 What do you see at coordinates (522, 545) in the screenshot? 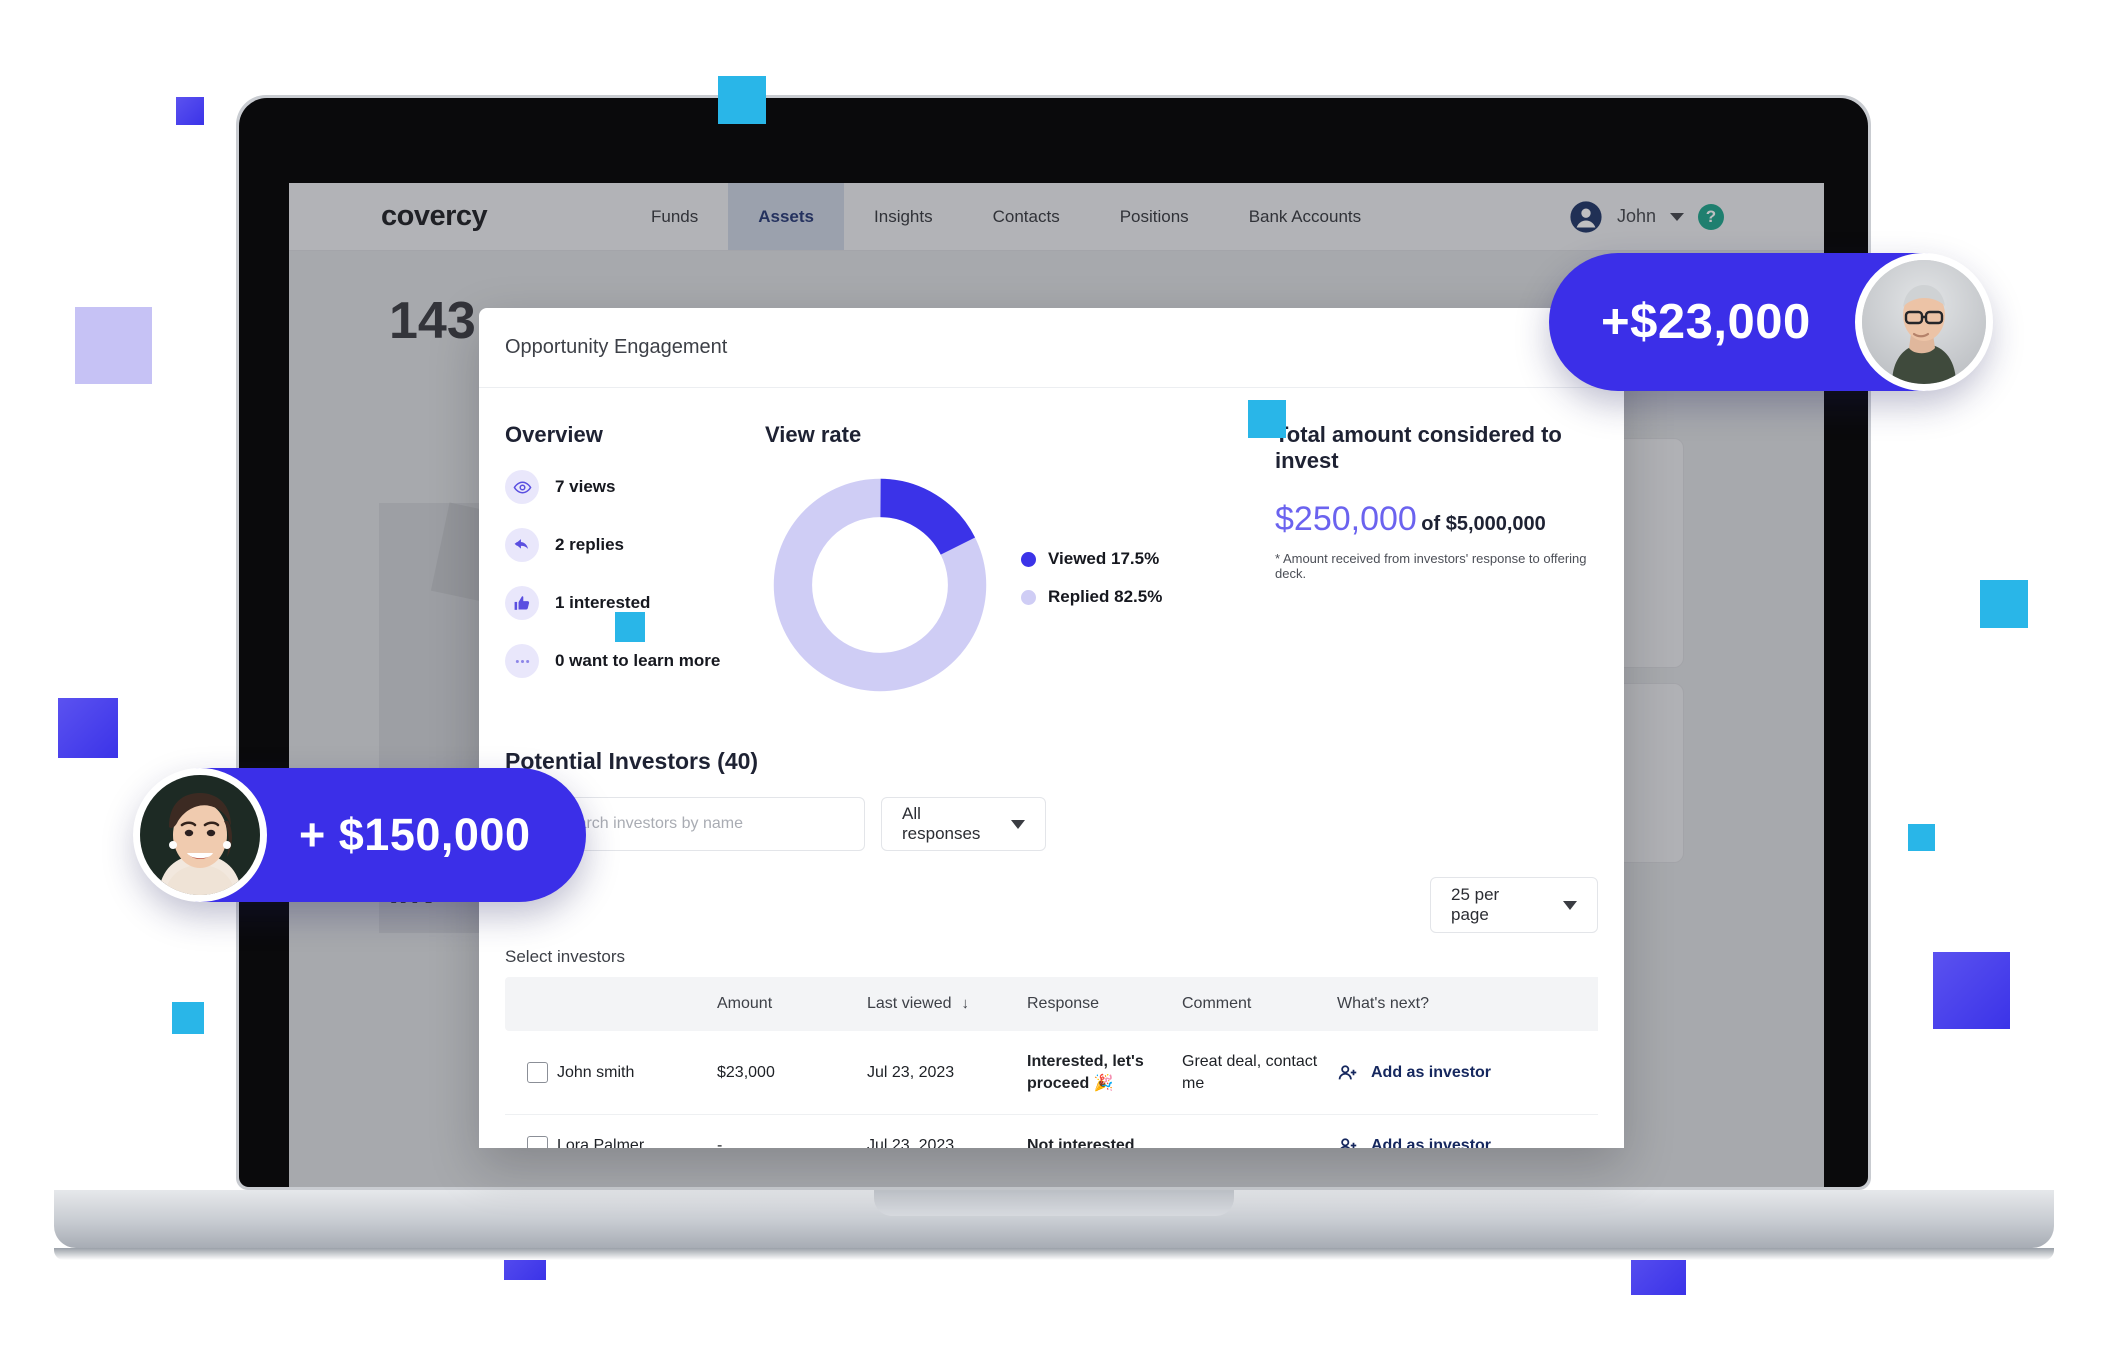
I see `reply-icon` at bounding box center [522, 545].